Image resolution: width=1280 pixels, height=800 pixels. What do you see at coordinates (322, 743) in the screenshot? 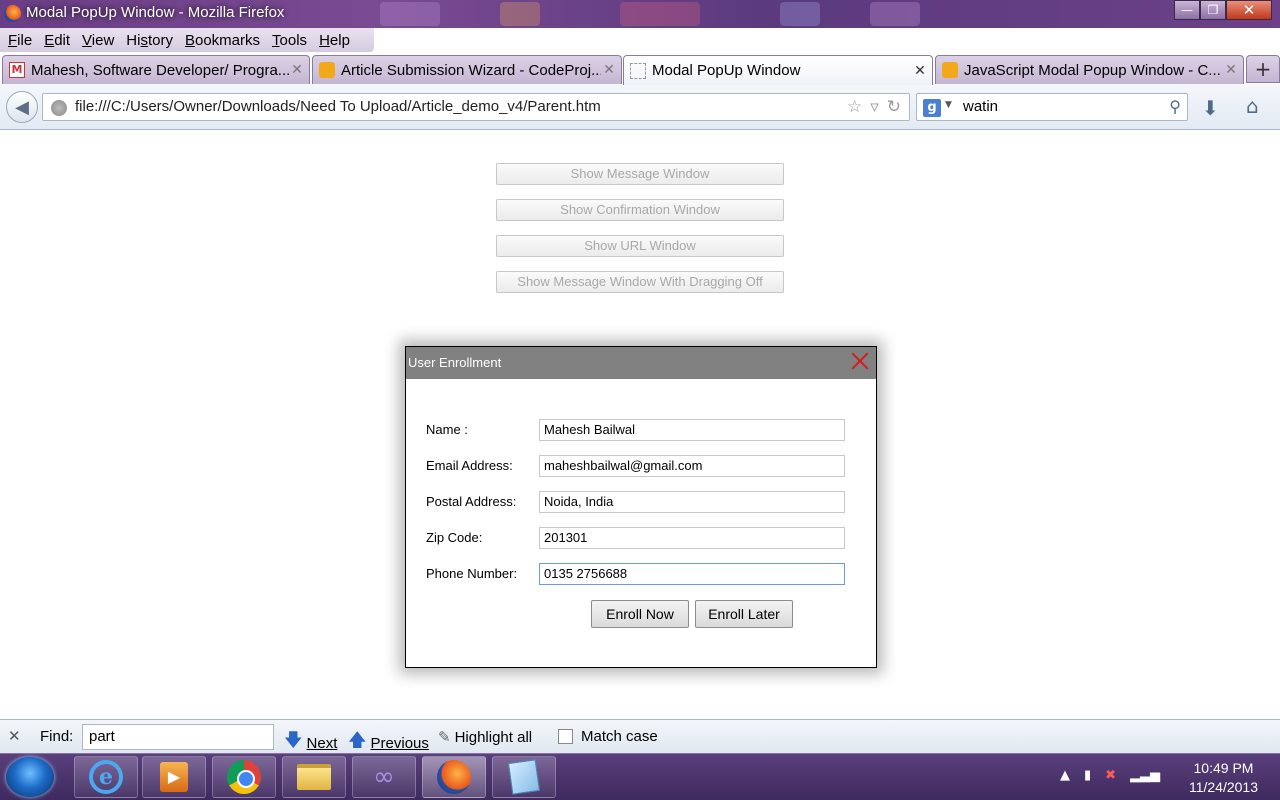
I see `find-next-label: Next` at bounding box center [322, 743].